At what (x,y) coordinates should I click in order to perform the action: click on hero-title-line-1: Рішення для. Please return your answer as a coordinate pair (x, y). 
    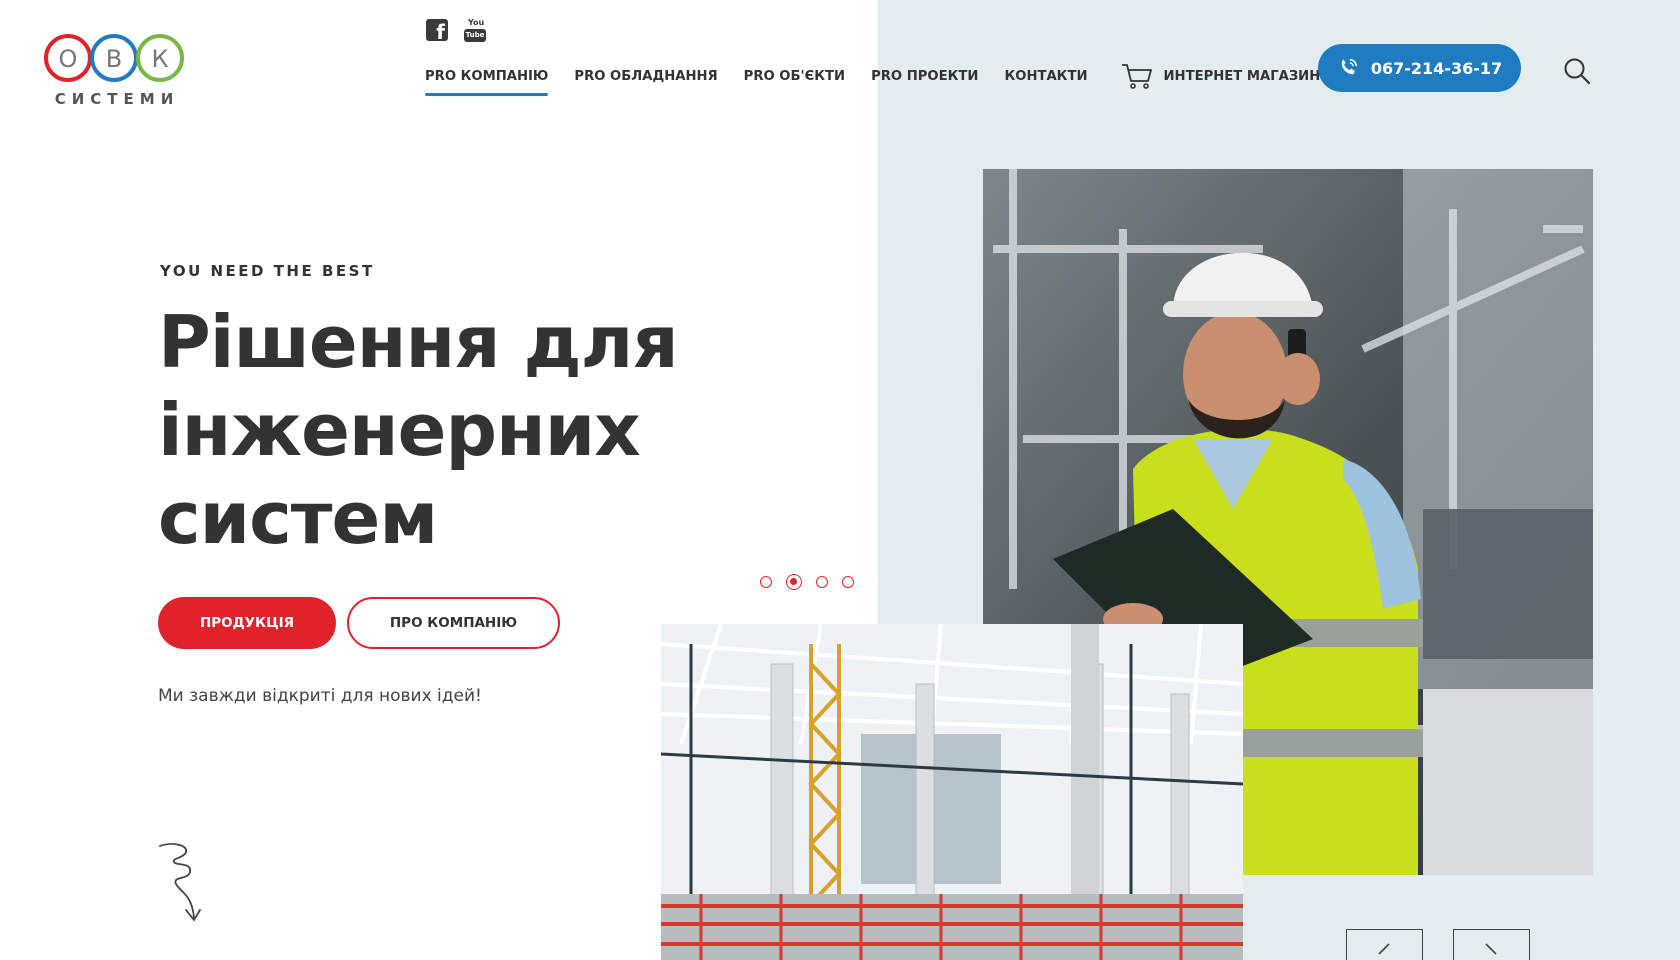
    Looking at the image, I should click on (418, 342).